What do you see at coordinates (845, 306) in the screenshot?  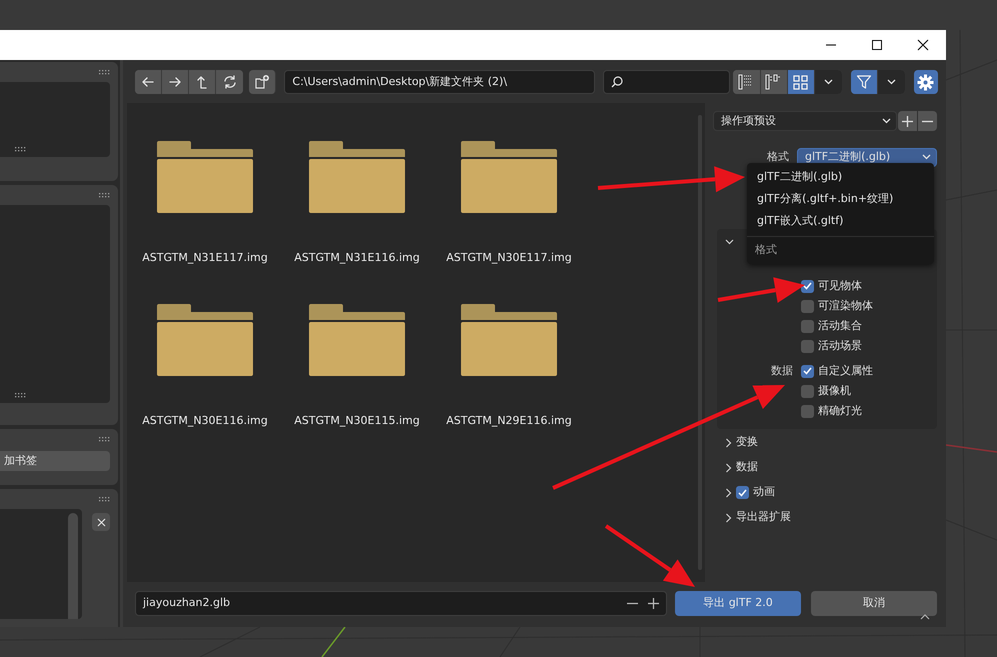 I see `checkbox-label: 可渲染物体` at bounding box center [845, 306].